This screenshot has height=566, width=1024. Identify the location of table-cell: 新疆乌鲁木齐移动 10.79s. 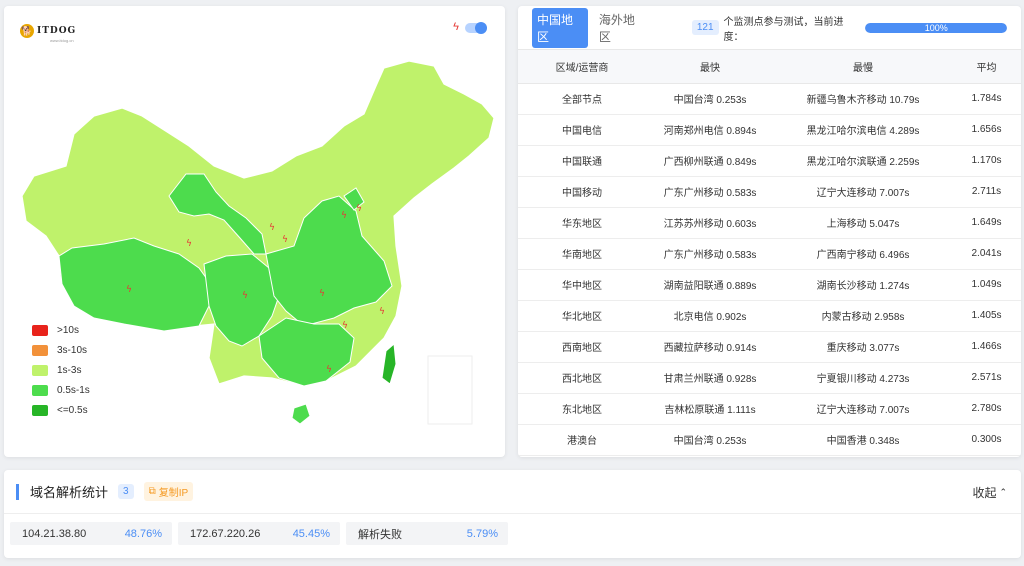
(863, 99).